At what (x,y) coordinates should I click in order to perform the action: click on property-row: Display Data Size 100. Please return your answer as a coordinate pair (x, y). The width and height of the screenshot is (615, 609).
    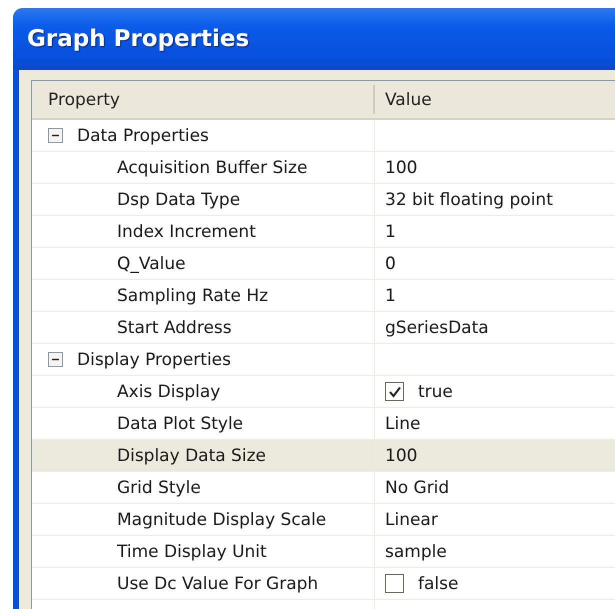
    Looking at the image, I should click on (323, 456).